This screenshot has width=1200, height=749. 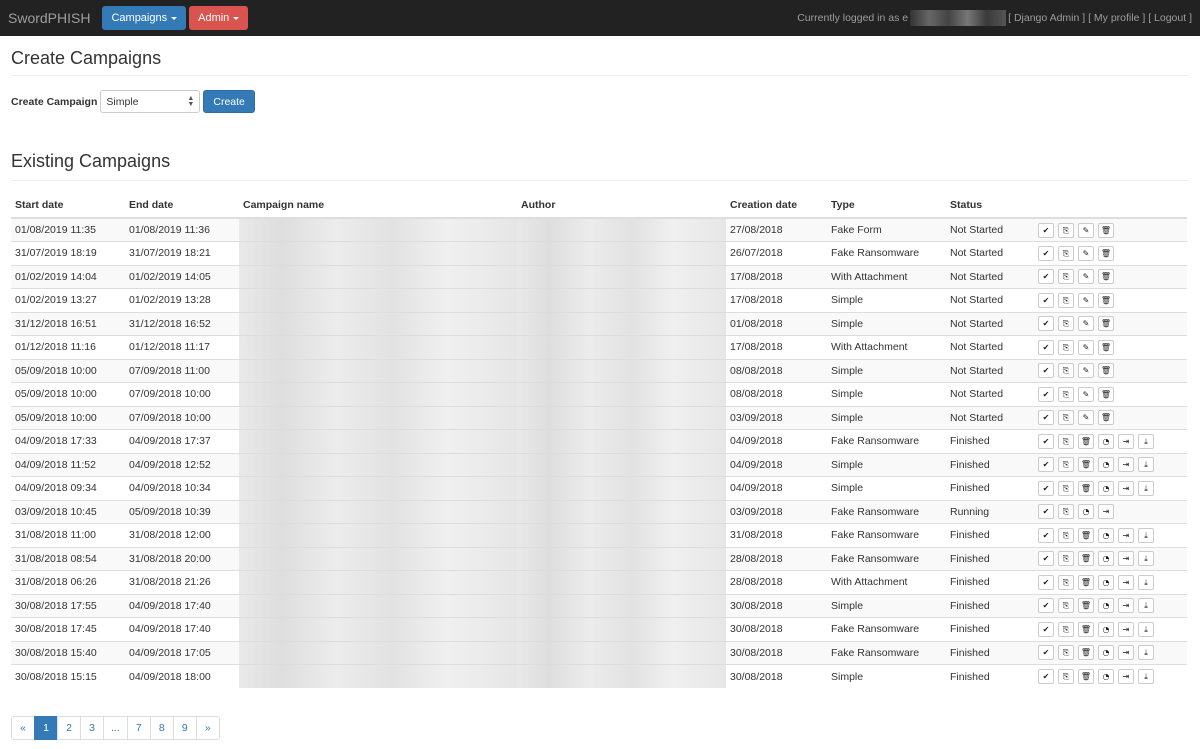 What do you see at coordinates (184, 728) in the screenshot?
I see `page-9: 9` at bounding box center [184, 728].